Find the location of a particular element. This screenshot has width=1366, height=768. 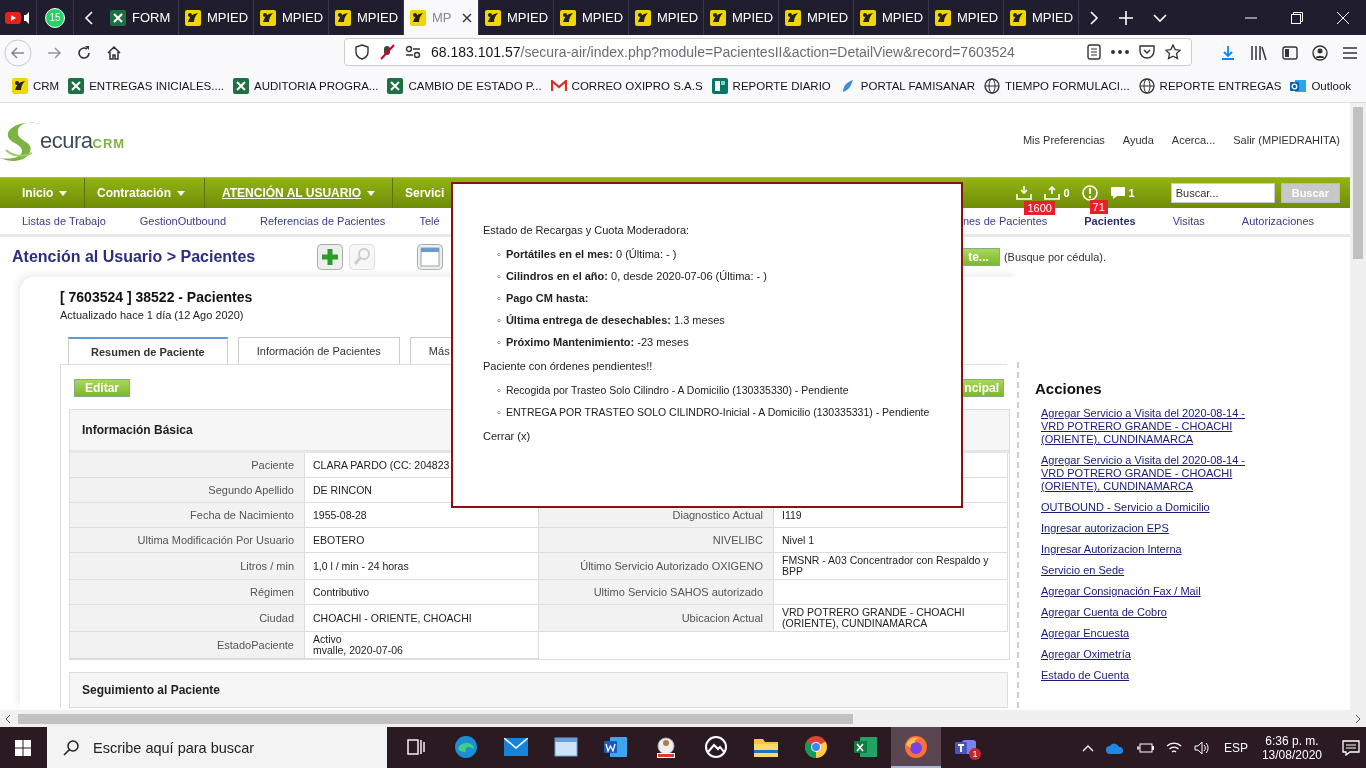

bookmark: REPORTE ENTREGAS is located at coordinates (1210, 86).